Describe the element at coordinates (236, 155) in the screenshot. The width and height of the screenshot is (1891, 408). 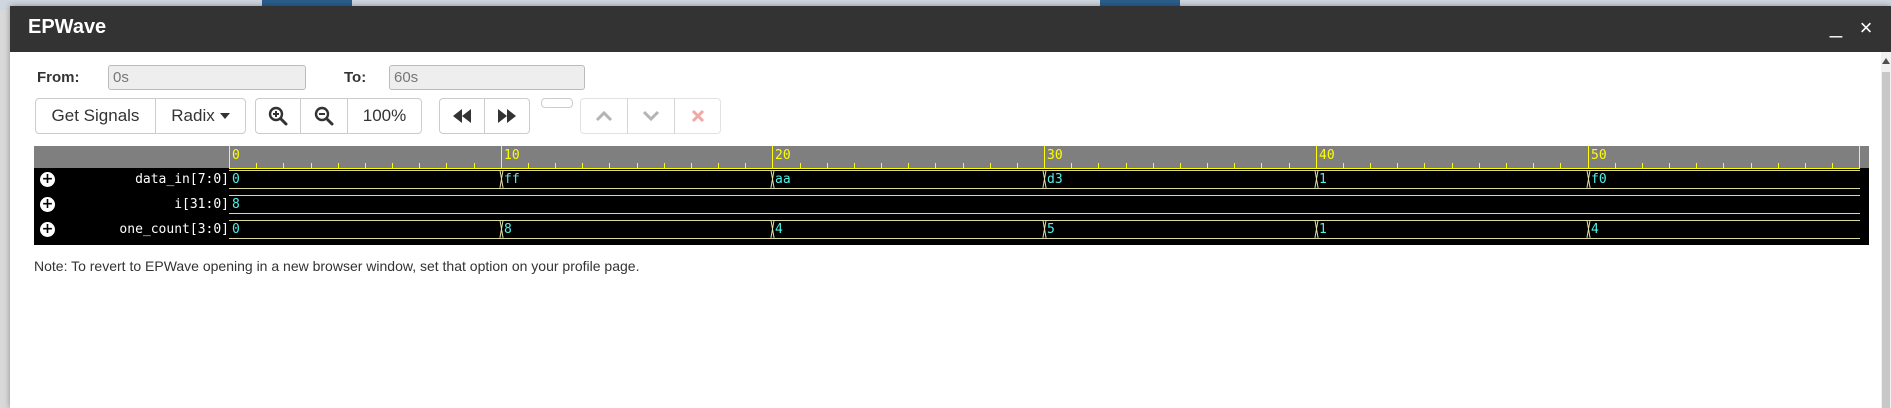
I see `ruler-label: 0` at that location.